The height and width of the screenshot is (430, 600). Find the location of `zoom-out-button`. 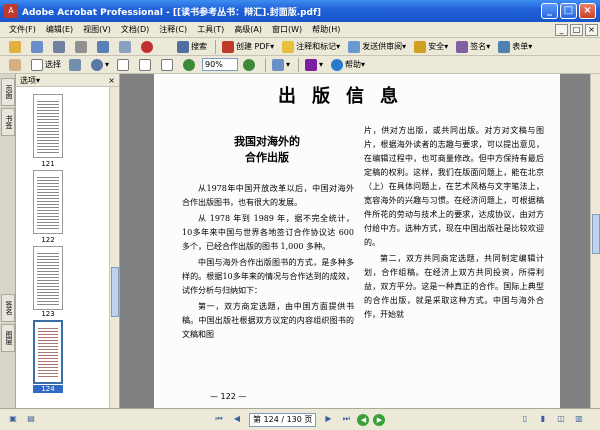

zoom-out-button is located at coordinates (190, 64).